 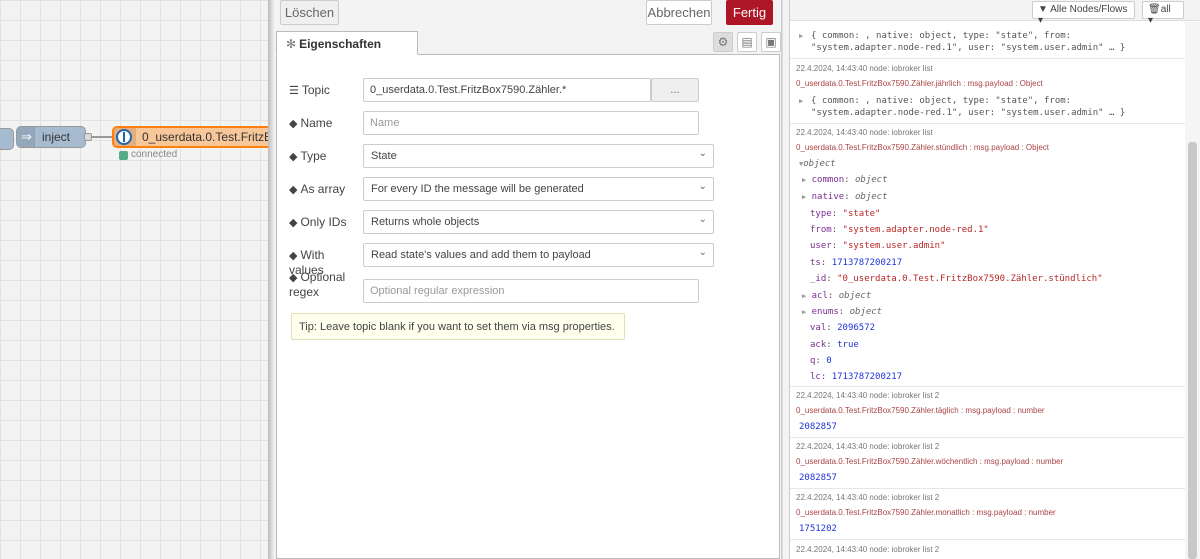 What do you see at coordinates (899, 230) in the screenshot?
I see `prop-from: from: "system.adapter.node-red.1"` at bounding box center [899, 230].